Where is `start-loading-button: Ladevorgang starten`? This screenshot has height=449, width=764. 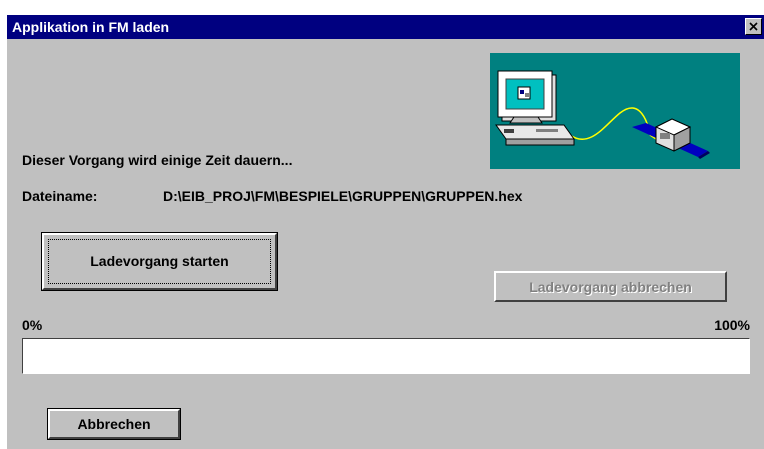 start-loading-button: Ladevorgang starten is located at coordinates (159, 261).